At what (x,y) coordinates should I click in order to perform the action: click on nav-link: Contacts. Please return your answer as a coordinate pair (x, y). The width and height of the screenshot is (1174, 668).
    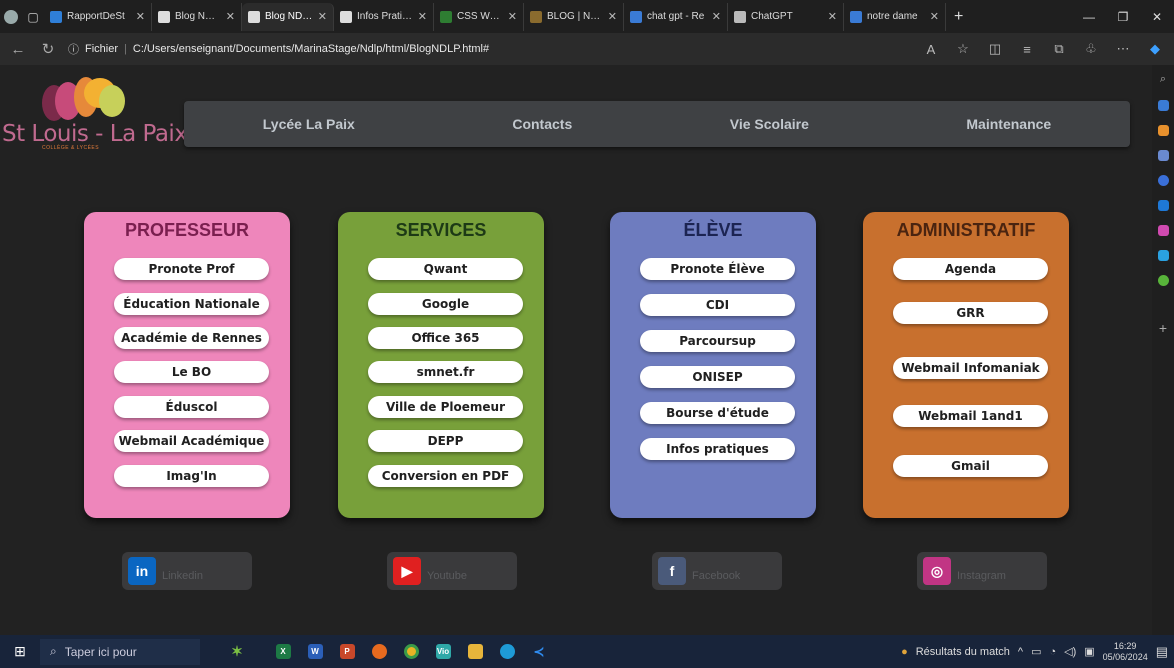
    Looking at the image, I should click on (542, 124).